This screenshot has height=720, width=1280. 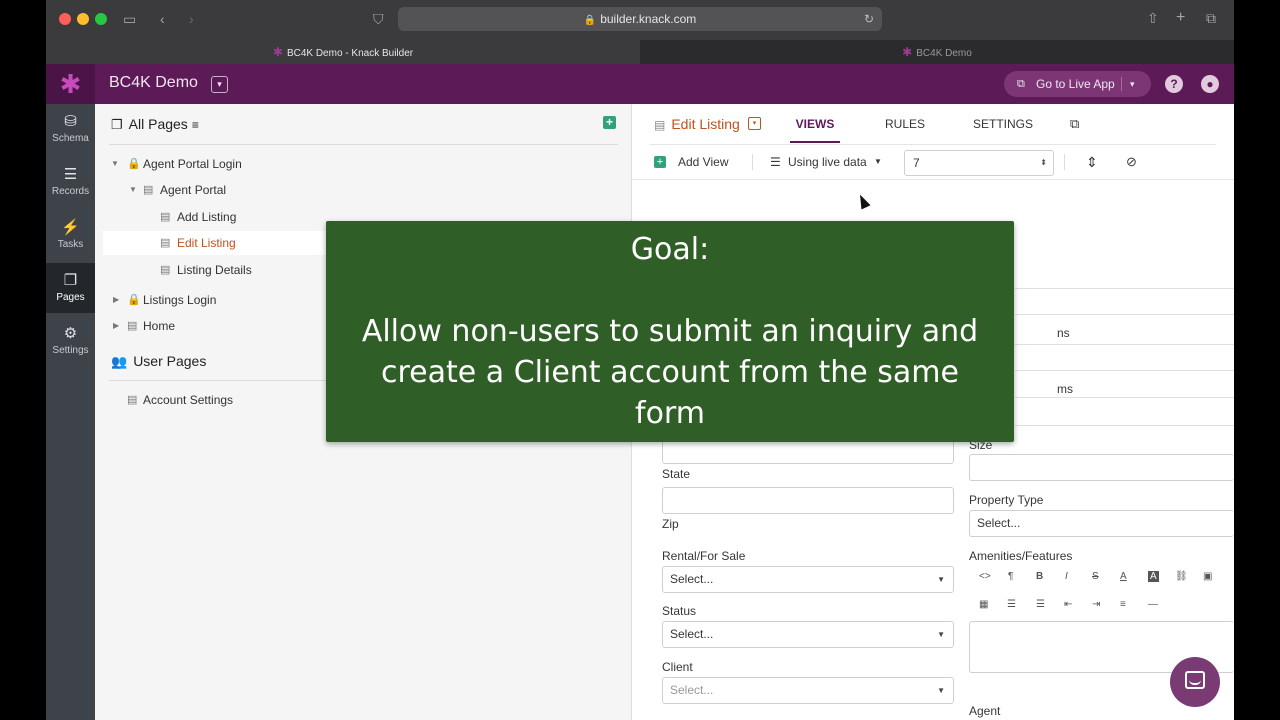 I want to click on status-label: Status, so click(x=679, y=611).